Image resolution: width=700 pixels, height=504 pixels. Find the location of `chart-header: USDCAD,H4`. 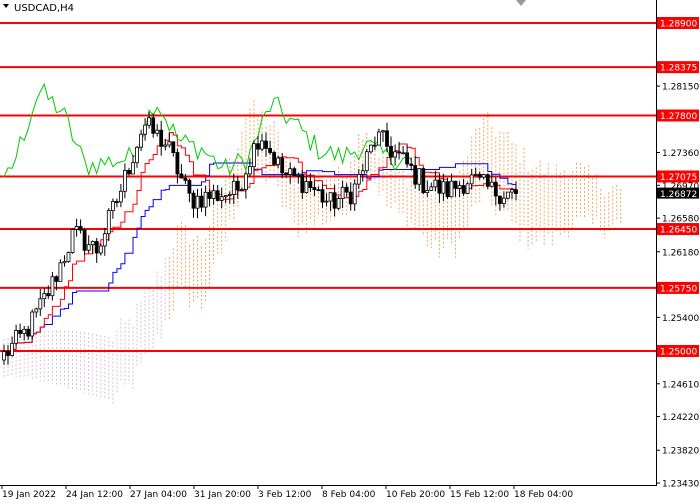

chart-header: USDCAD,H4 is located at coordinates (38, 8).